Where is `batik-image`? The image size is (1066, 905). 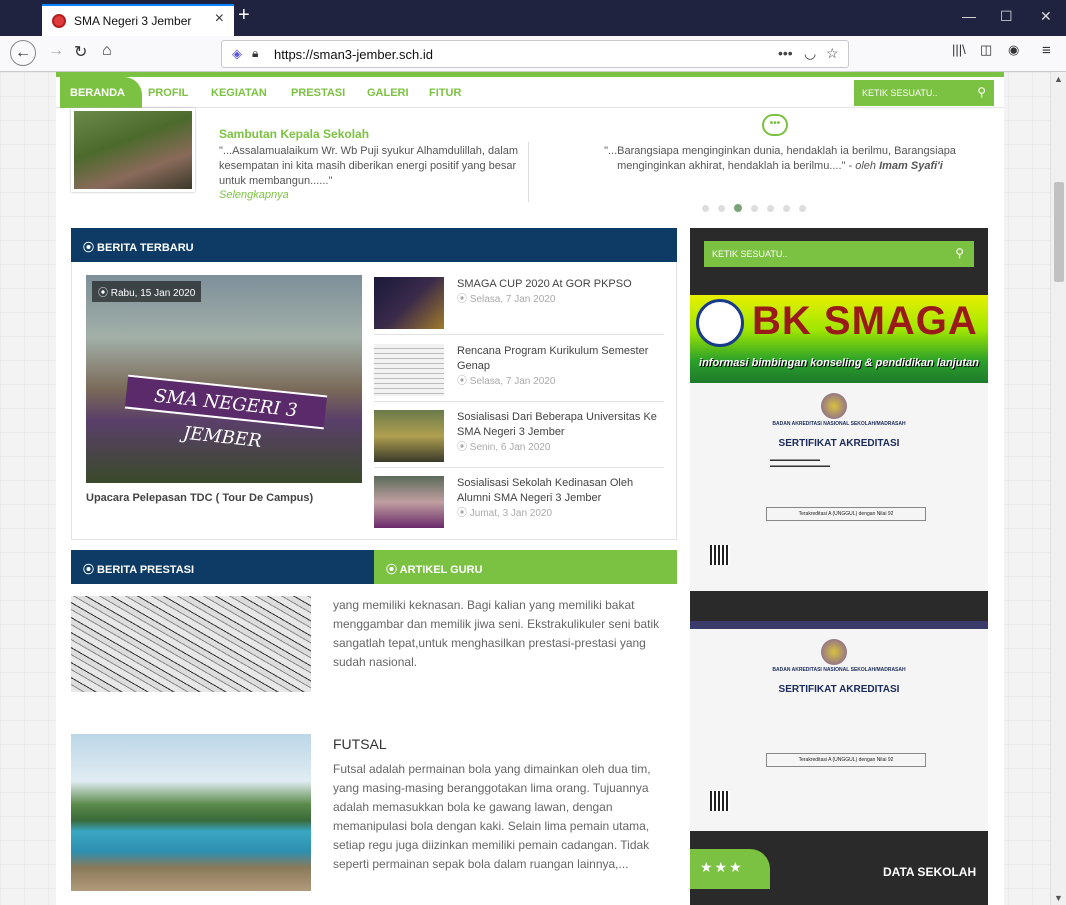
batik-image is located at coordinates (191, 644).